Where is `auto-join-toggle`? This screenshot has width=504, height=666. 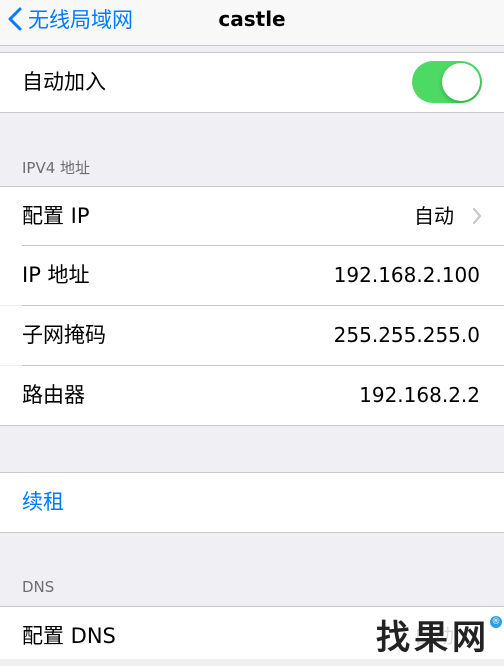
auto-join-toggle is located at coordinates (447, 82).